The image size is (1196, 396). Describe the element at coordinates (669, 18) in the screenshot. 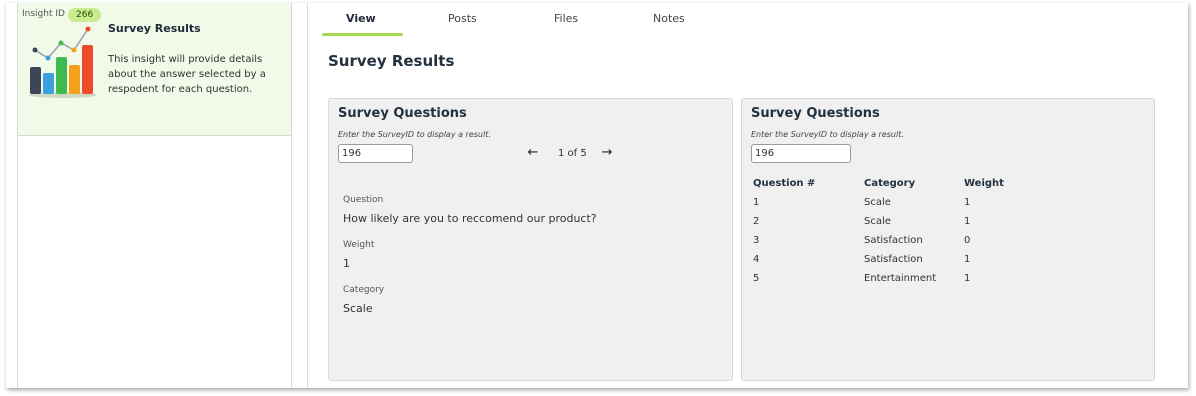

I see `tab-notes: Notes` at that location.